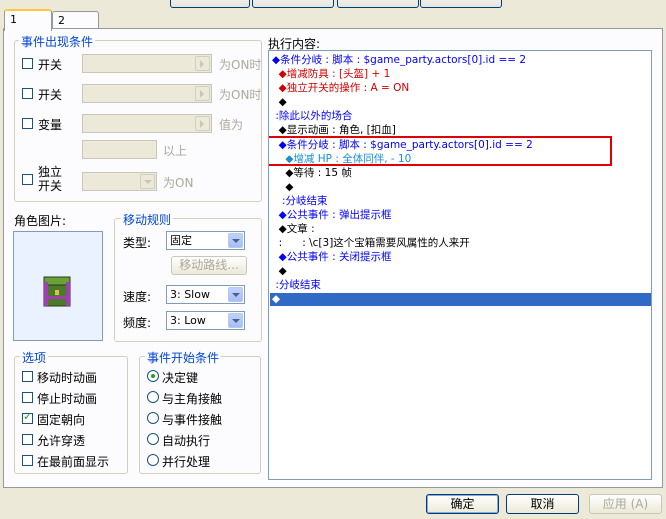 This screenshot has width=666, height=519. I want to click on movement-type-value: 固定, so click(181, 240).